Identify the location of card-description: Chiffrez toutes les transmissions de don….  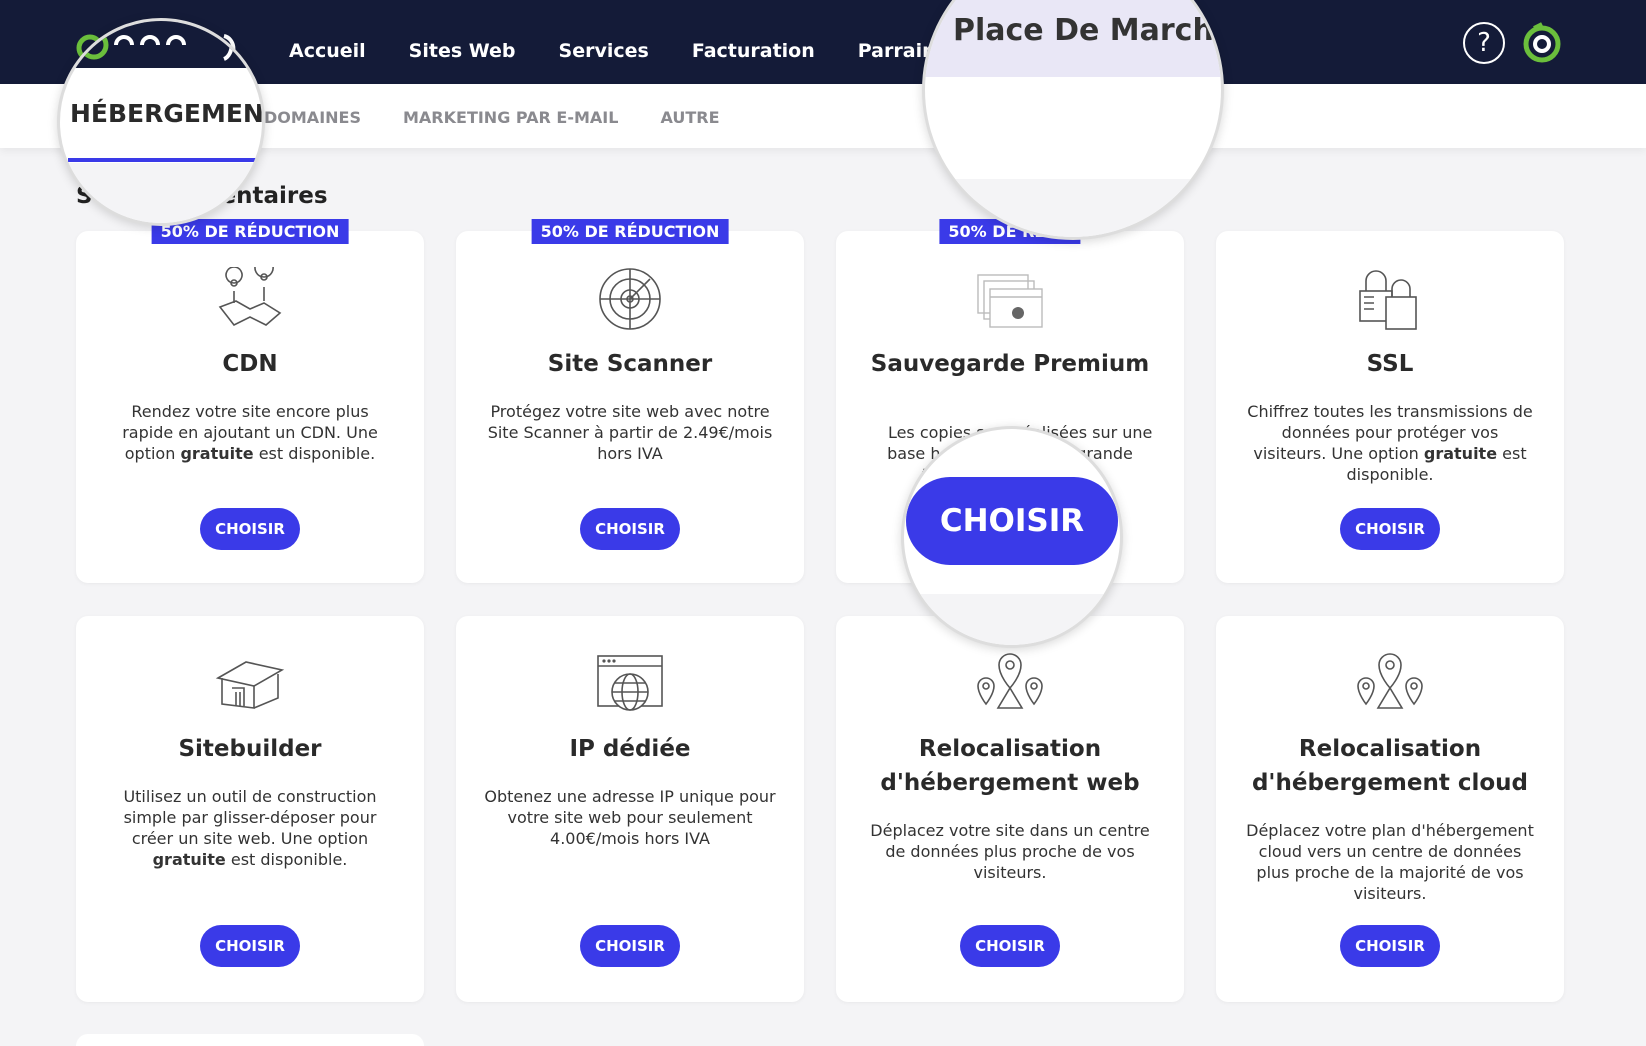
(1390, 443).